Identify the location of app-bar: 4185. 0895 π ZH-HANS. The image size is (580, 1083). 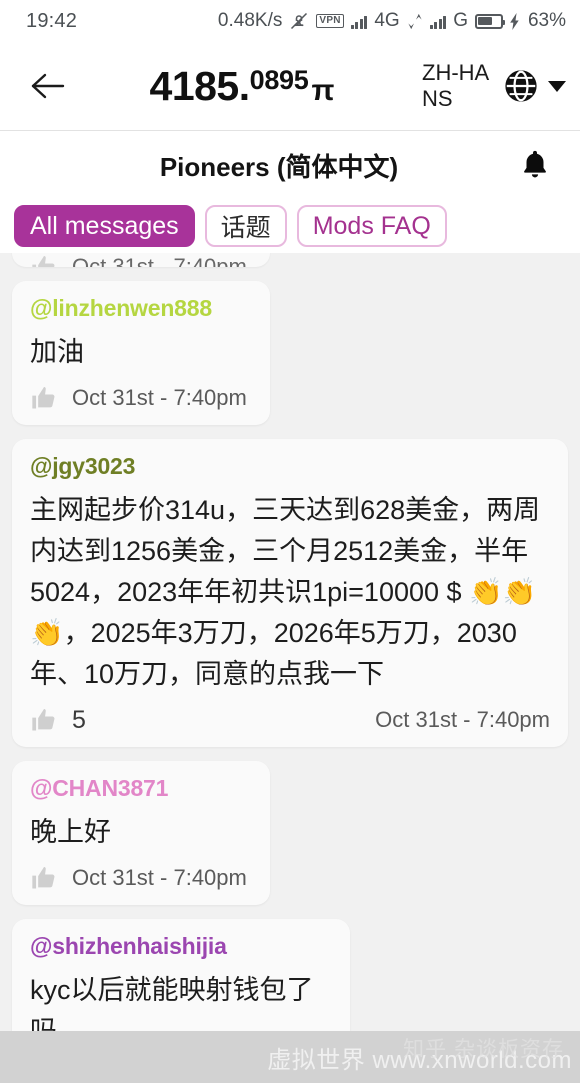
(290, 86).